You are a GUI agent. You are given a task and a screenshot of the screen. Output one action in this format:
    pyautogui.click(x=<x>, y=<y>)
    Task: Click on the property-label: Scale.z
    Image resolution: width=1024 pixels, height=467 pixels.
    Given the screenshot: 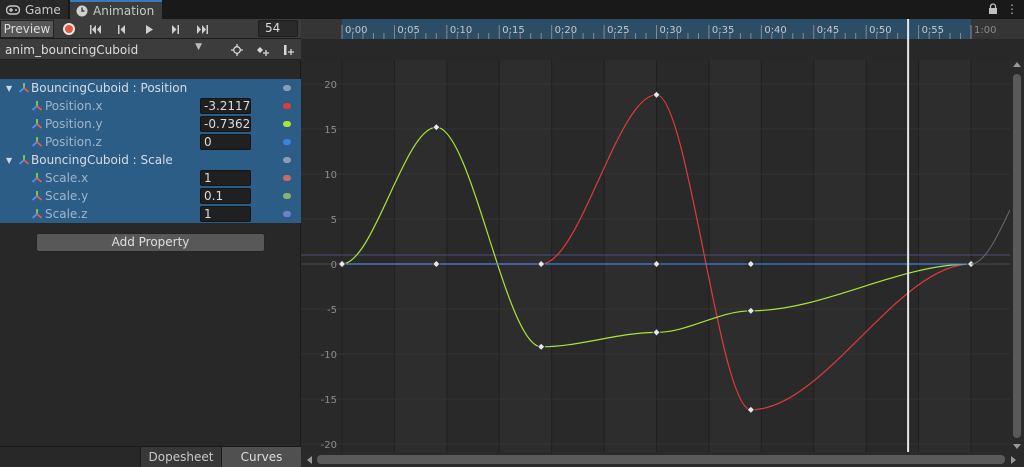 What is the action you would take?
    pyautogui.click(x=66, y=214)
    